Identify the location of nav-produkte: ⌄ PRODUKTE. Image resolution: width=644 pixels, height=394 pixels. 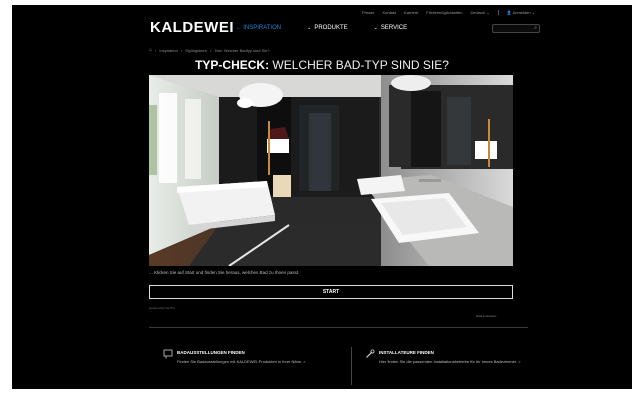
(327, 28).